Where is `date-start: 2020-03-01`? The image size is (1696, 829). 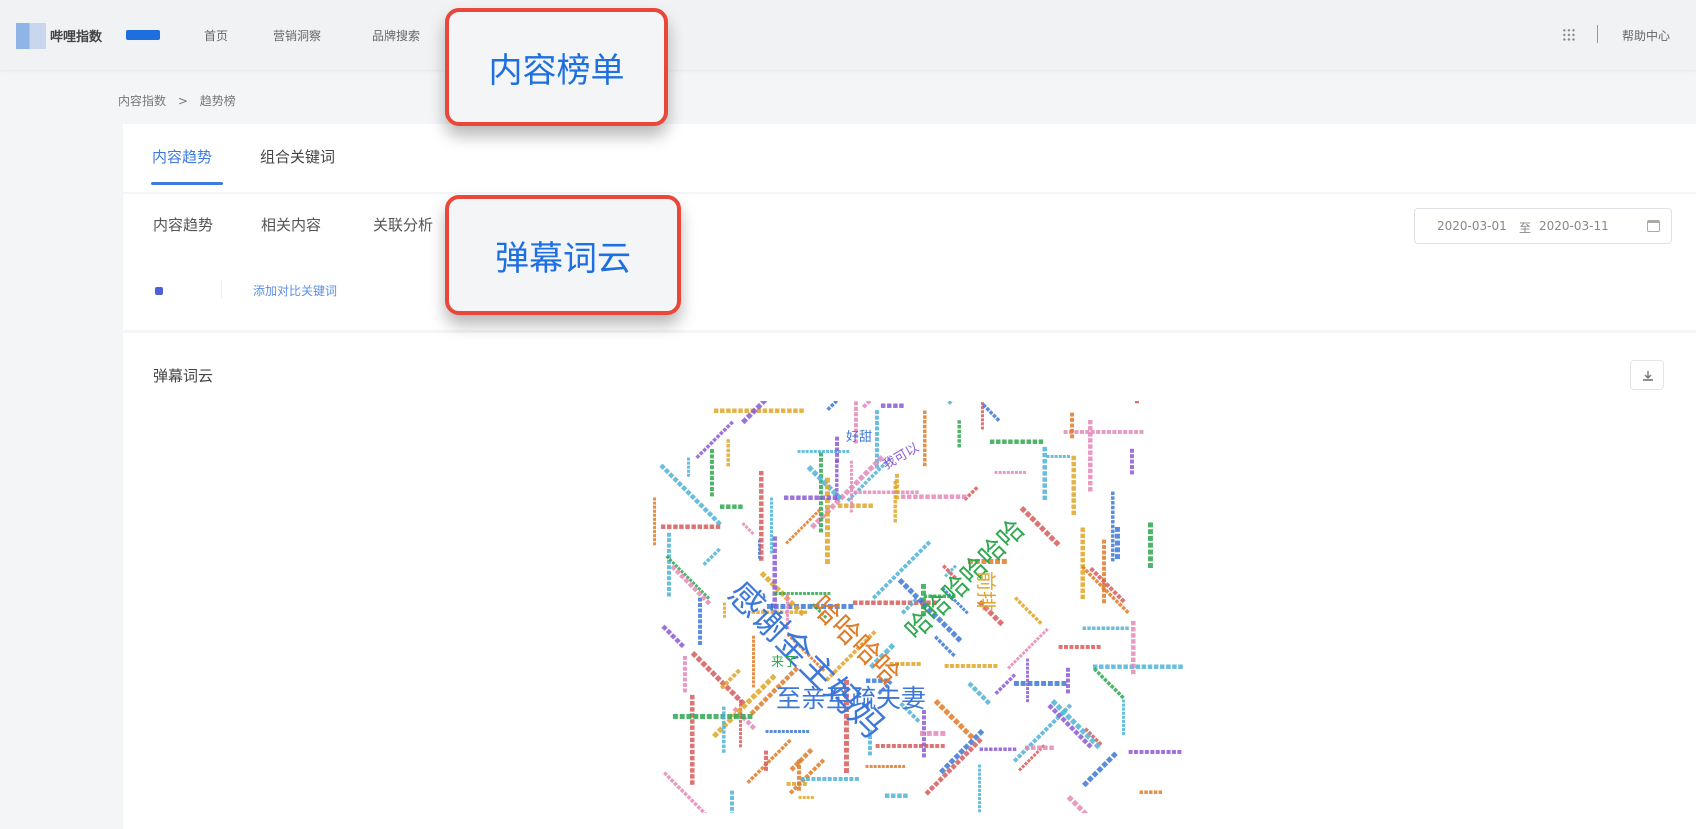
date-start: 2020-03-01 is located at coordinates (1472, 226).